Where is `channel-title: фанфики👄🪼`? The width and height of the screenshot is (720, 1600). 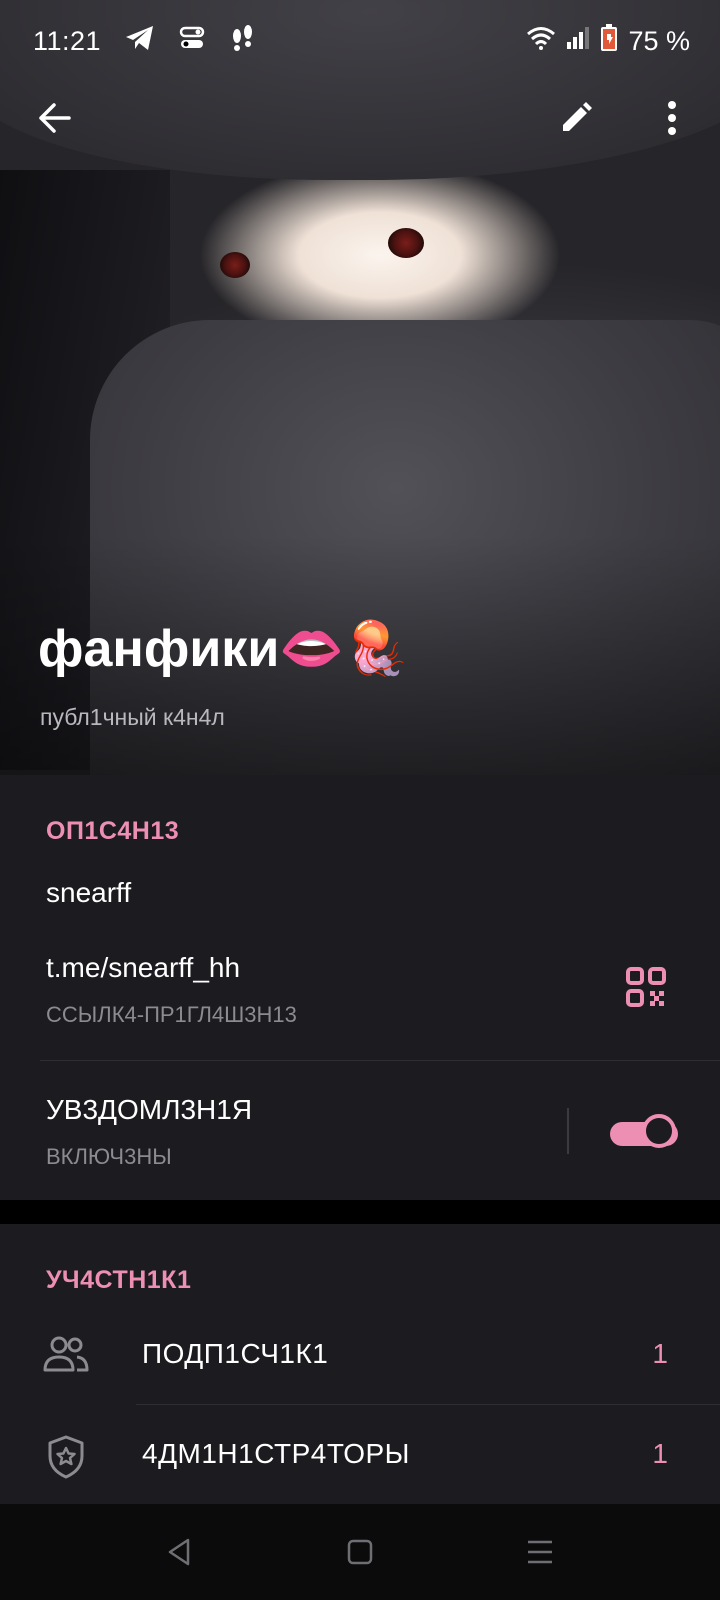 channel-title: фанфики👄🪼 is located at coordinates (223, 649).